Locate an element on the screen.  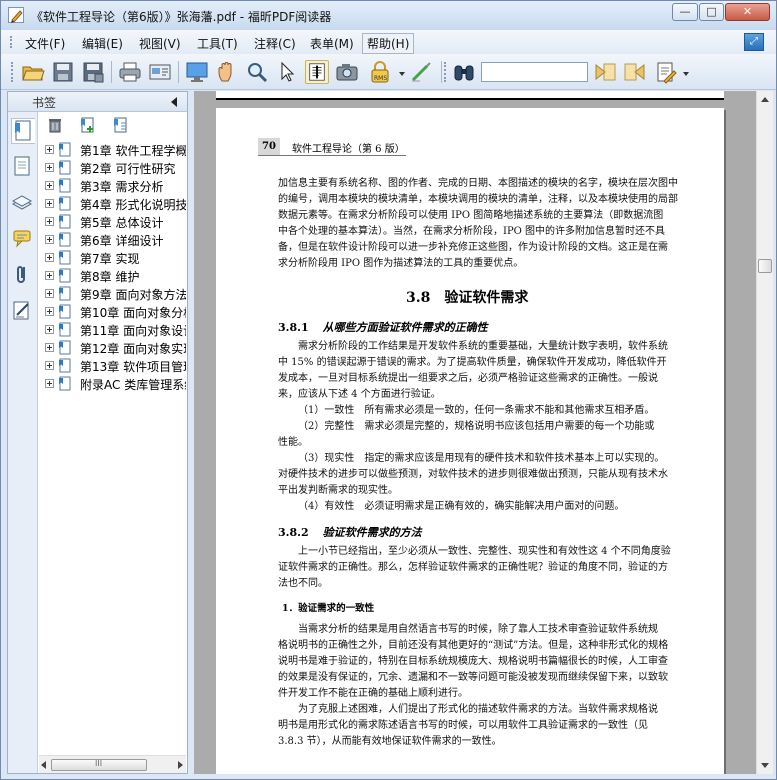
bookmark-tab-icon is located at coordinates (23, 131).